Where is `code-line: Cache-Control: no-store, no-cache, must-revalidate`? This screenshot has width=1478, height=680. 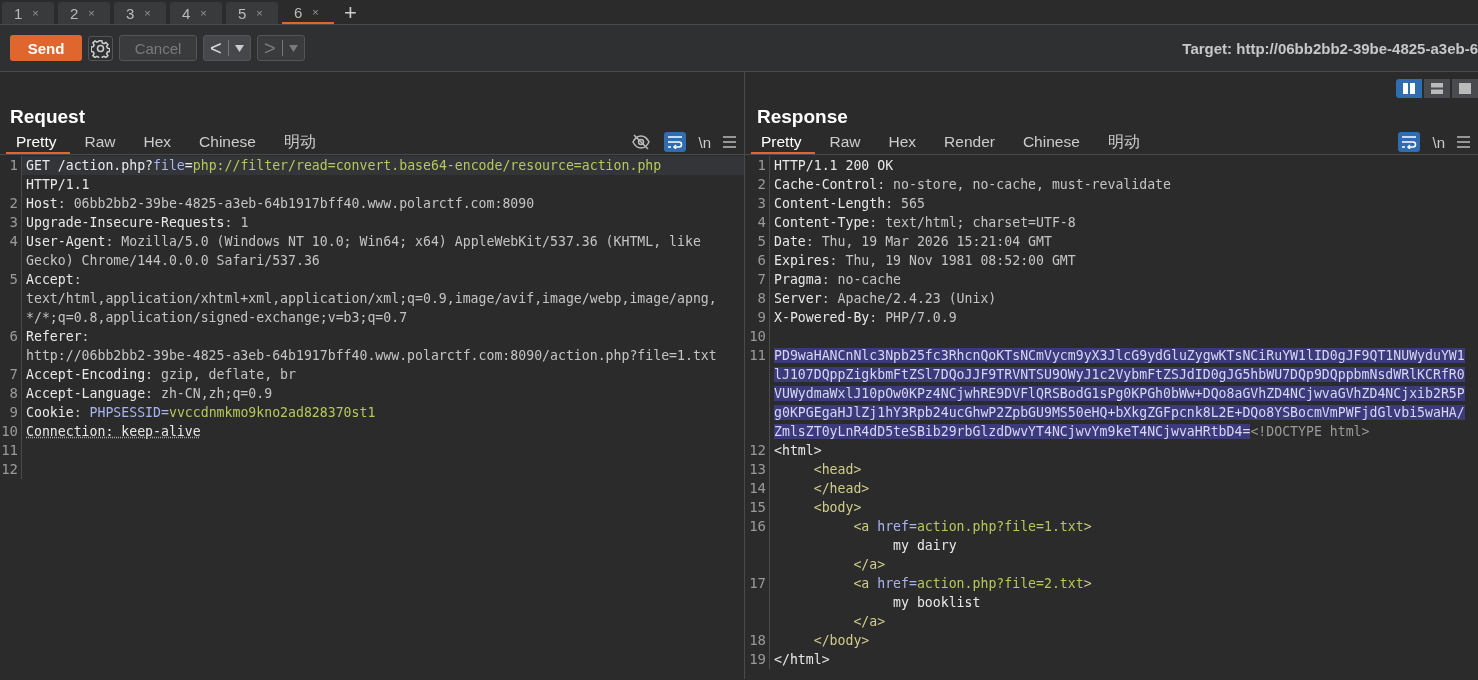 code-line: Cache-Control: no-store, no-cache, must-revalidate is located at coordinates (972, 185).